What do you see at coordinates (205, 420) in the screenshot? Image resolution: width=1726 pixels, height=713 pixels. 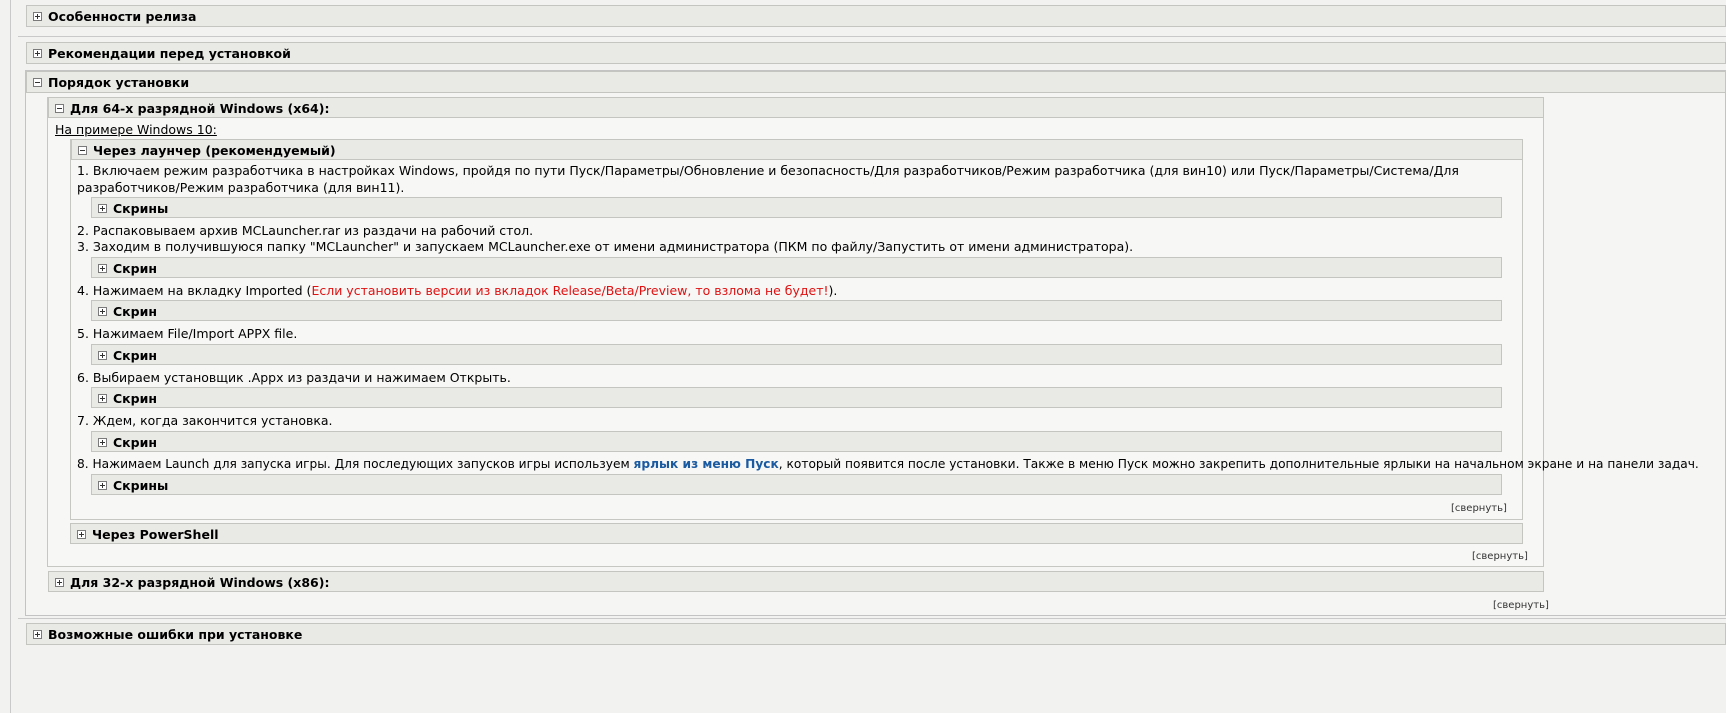 I see `step-7: 7. Ждем, когда закончится установка.` at bounding box center [205, 420].